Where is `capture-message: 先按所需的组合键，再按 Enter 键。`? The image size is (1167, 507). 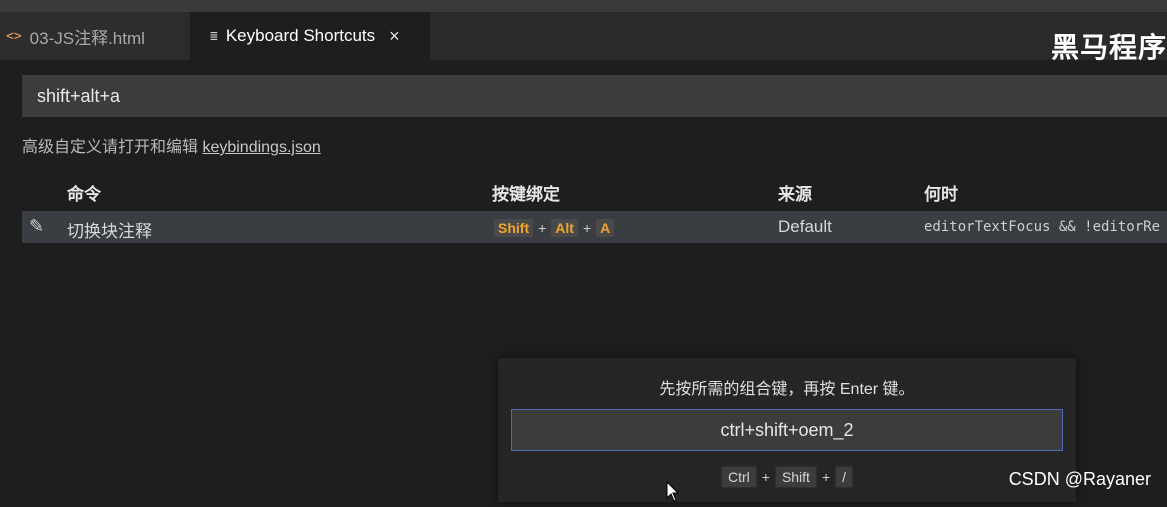 capture-message: 先按所需的组合键，再按 Enter 键。 is located at coordinates (787, 389).